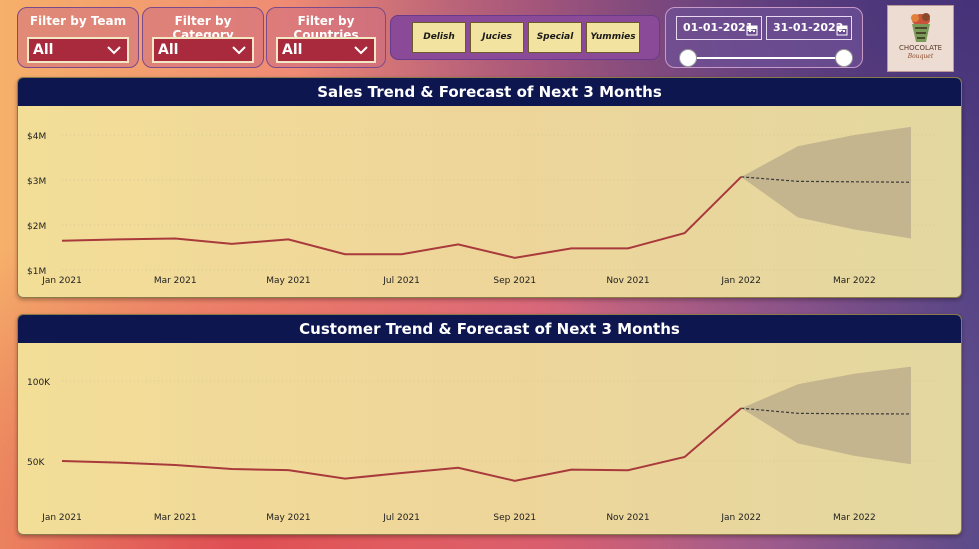  What do you see at coordinates (36, 137) in the screenshot?
I see `y-tick-label: $4M` at bounding box center [36, 137].